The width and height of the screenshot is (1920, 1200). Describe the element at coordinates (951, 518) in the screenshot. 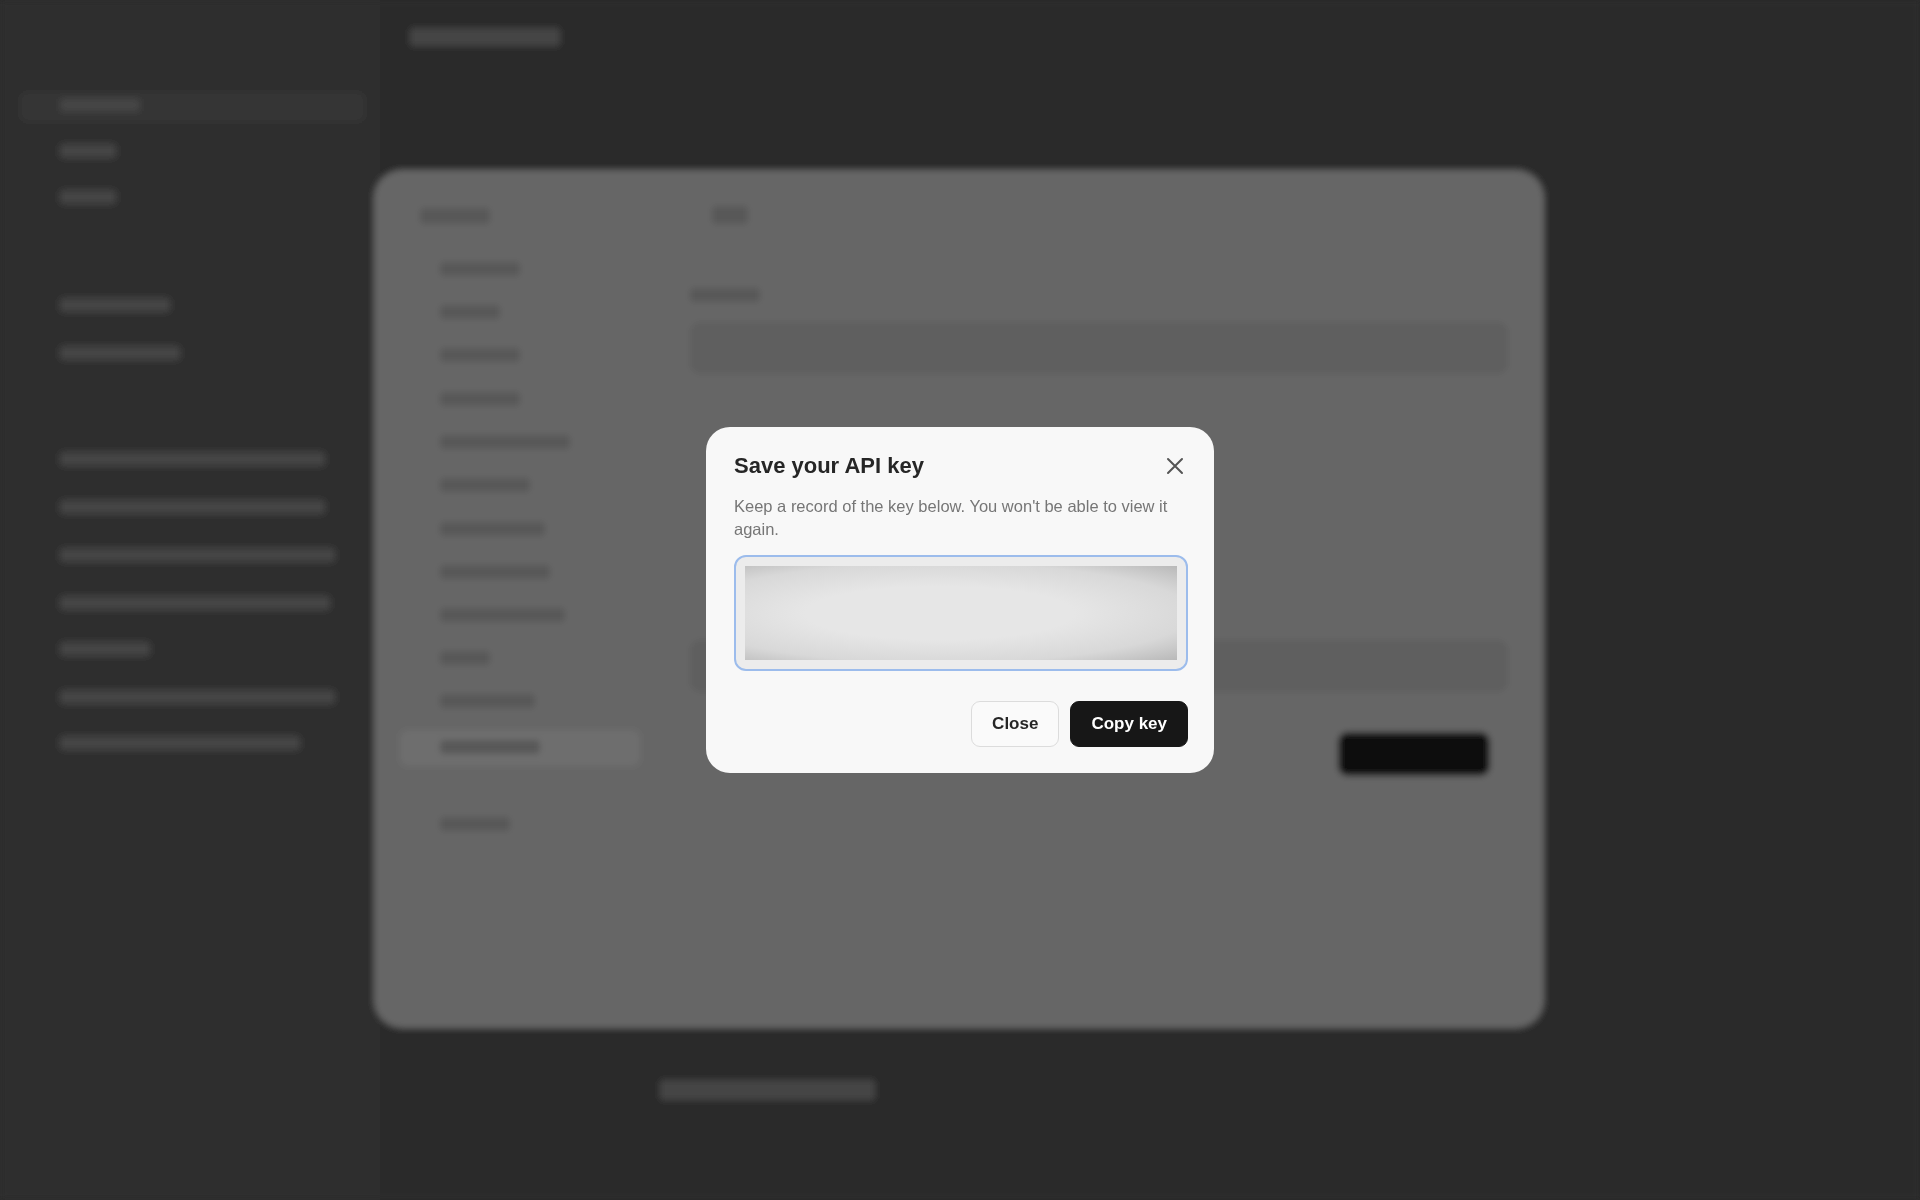

I see `dialog-description: Keep a record of the key below. You won't be able to view it again.` at that location.